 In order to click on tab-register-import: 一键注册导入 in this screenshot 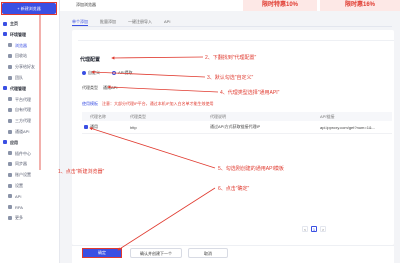, I will do `click(140, 22)`.